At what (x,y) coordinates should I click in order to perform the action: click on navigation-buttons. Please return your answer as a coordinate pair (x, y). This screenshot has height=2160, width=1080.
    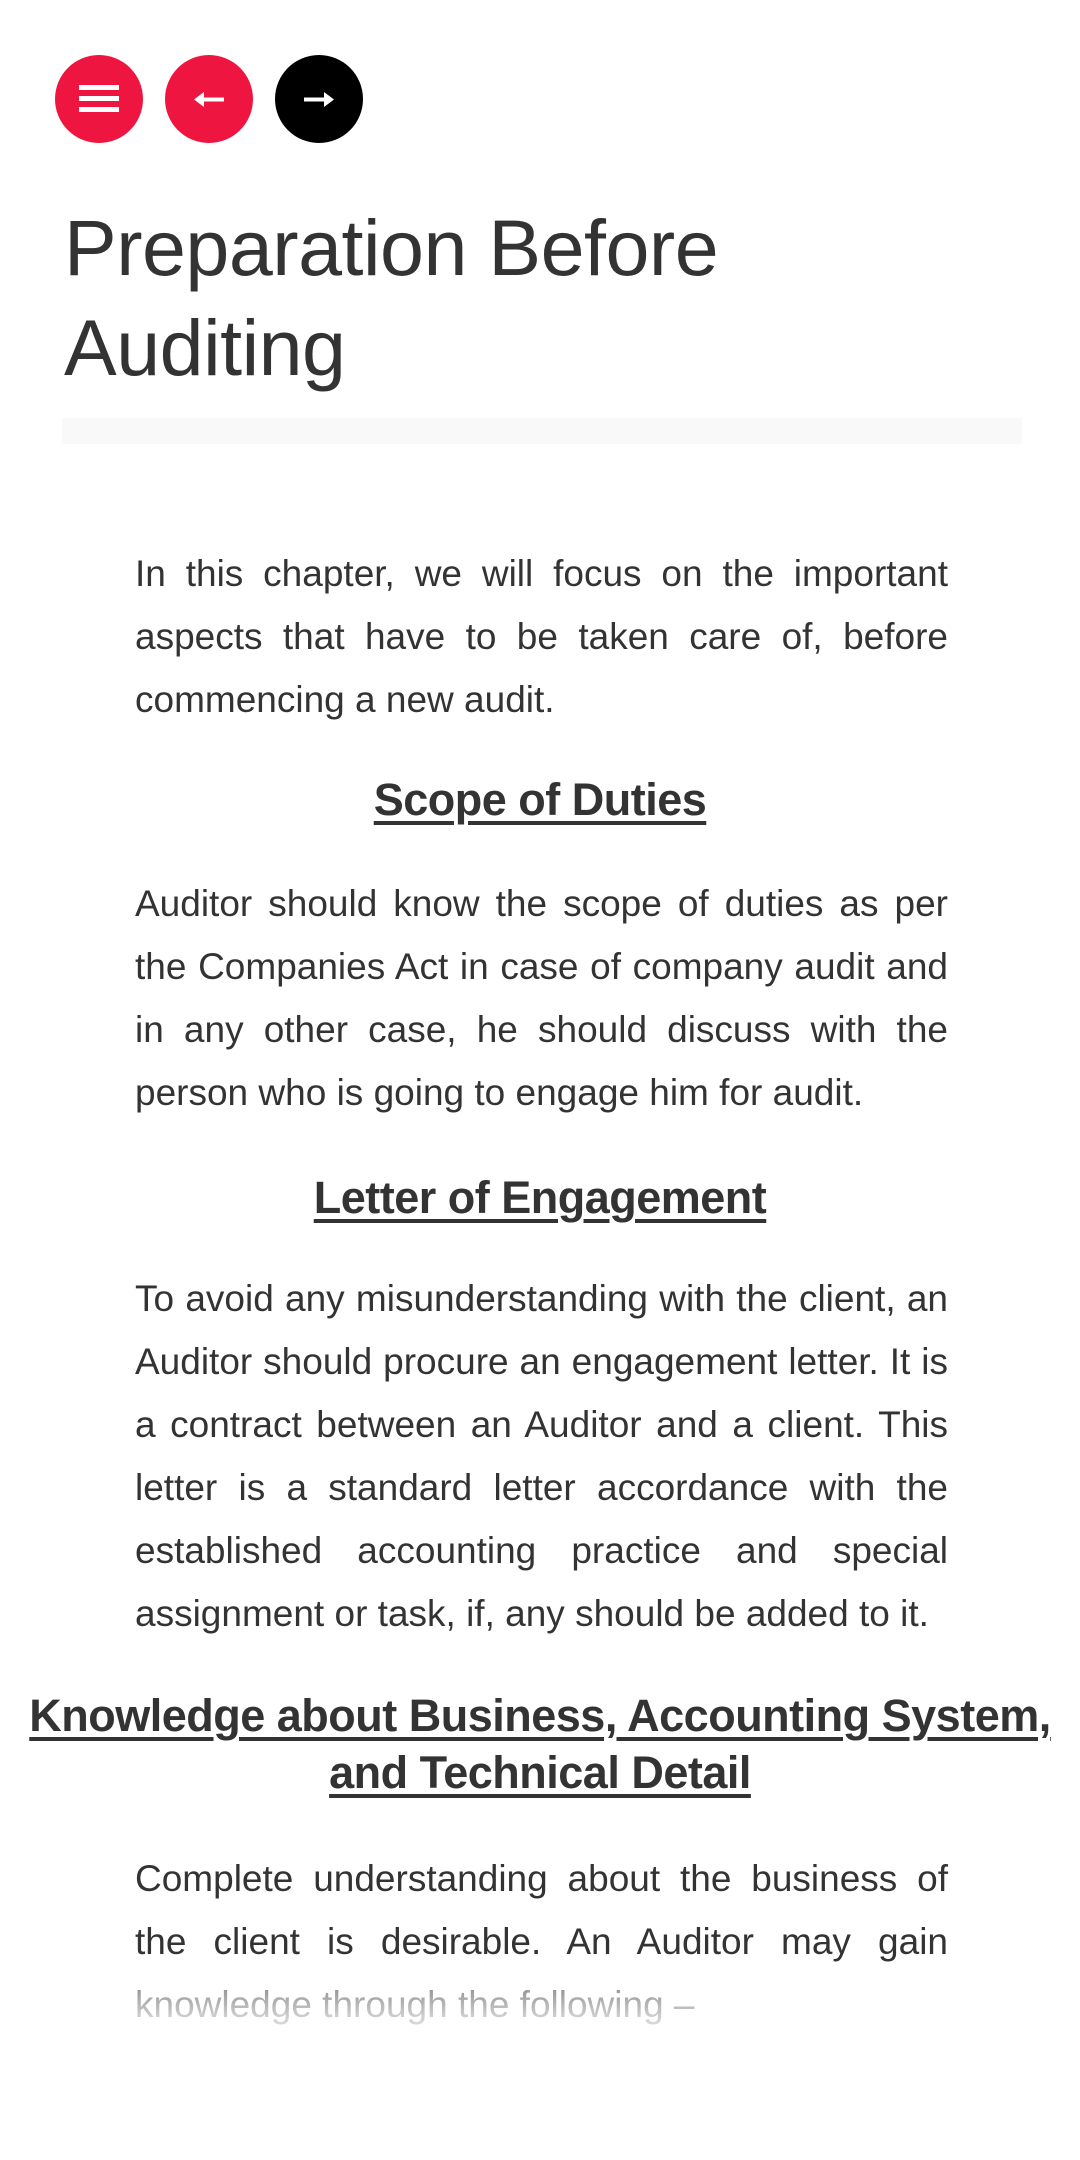
    Looking at the image, I should click on (209, 99).